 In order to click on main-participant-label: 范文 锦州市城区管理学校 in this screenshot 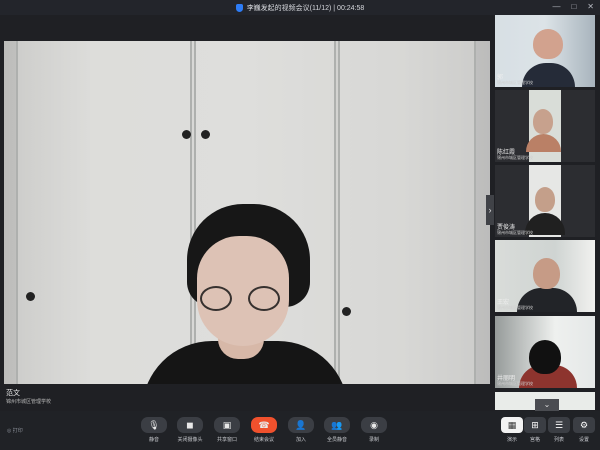, I will do `click(28, 398)`.